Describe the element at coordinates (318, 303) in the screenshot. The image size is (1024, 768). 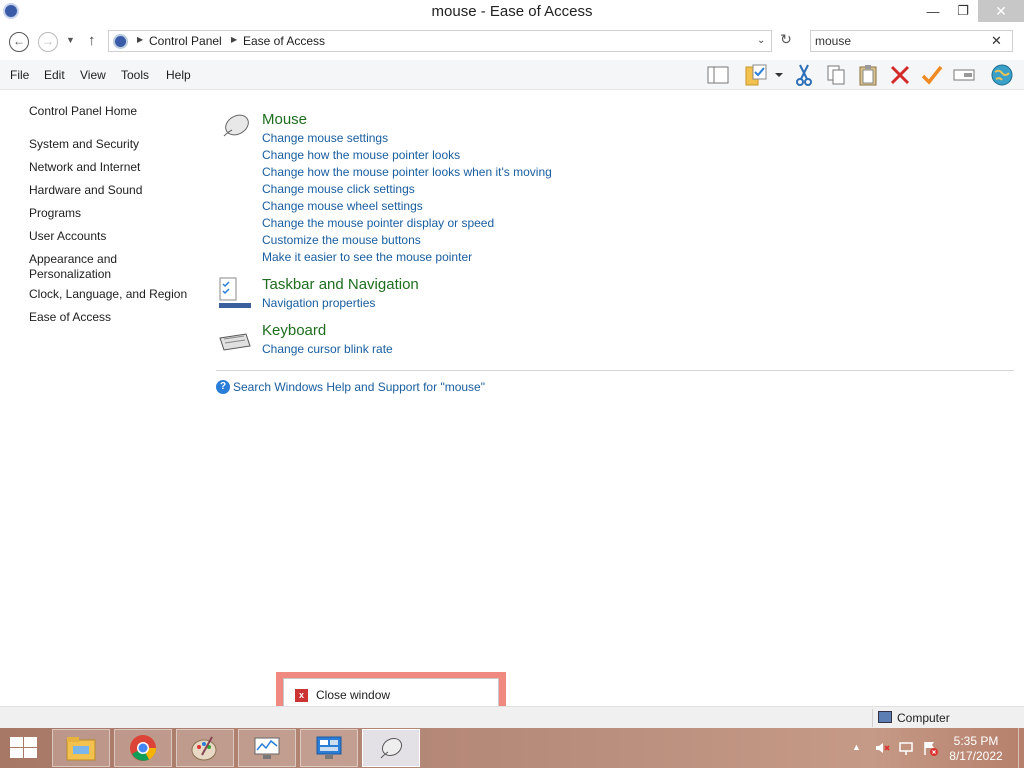
I see `link-navigation-properties: Navigation properties` at that location.